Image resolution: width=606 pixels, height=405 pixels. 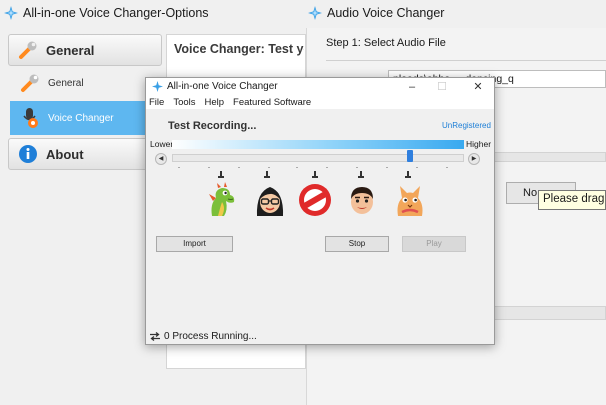 I want to click on divider, so click(x=466, y=60).